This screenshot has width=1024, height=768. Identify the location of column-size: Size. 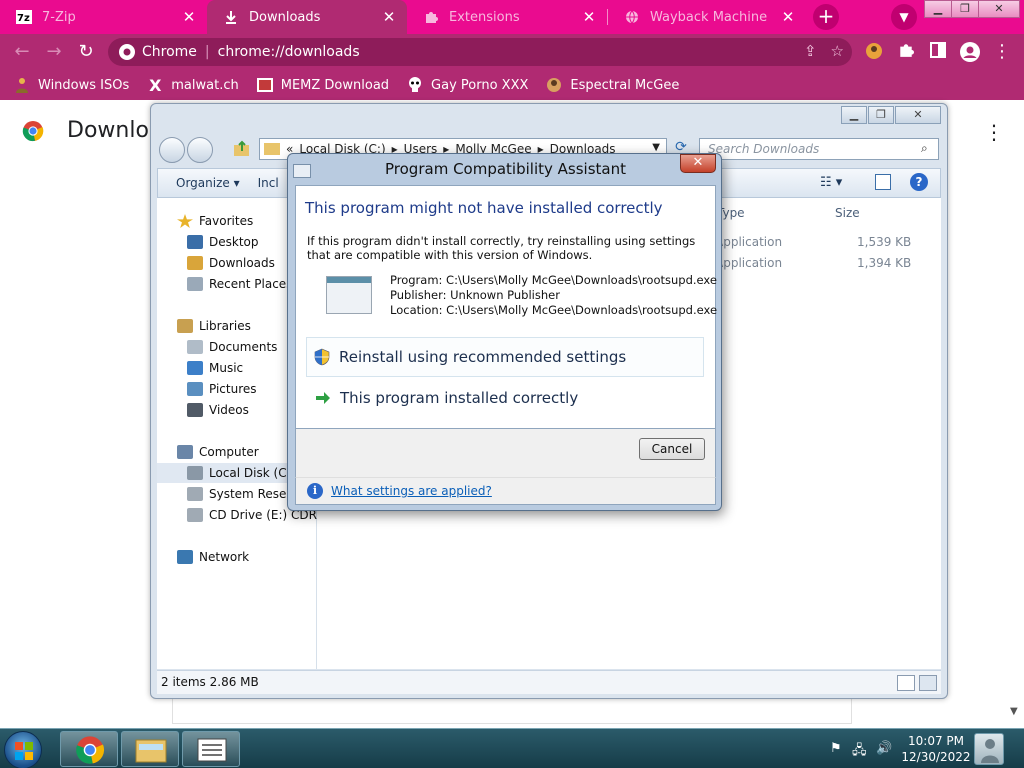
(847, 213).